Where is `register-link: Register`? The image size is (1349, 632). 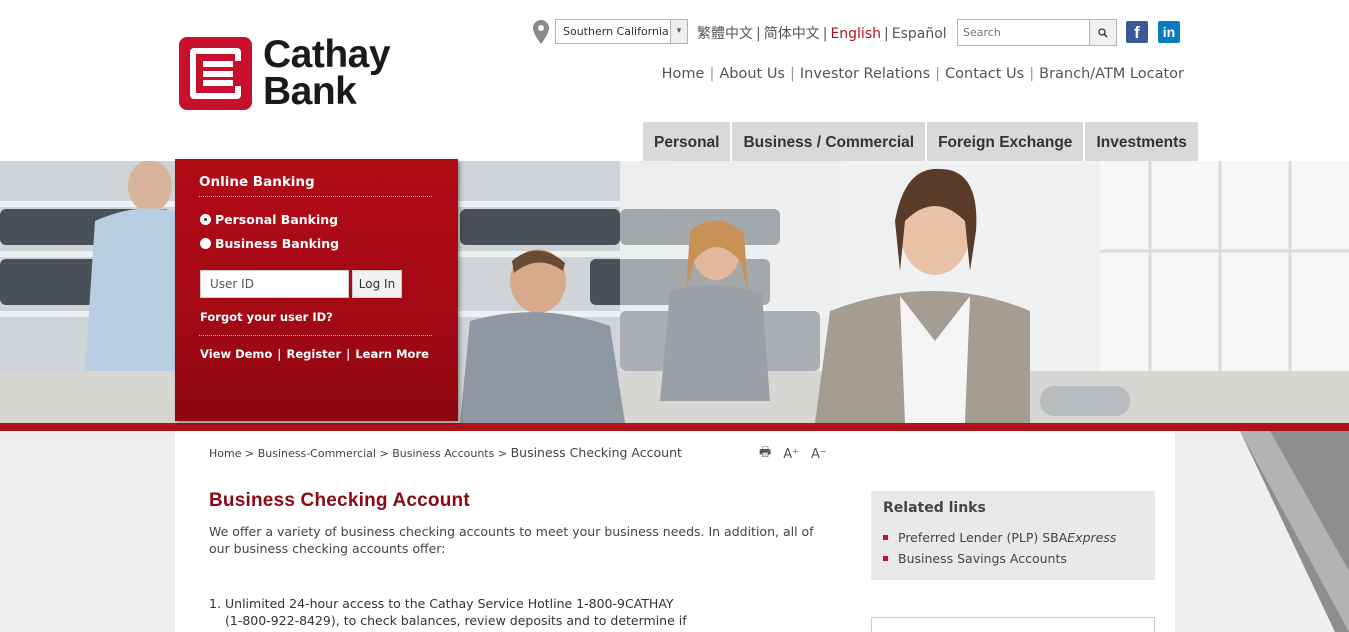 register-link: Register is located at coordinates (314, 354).